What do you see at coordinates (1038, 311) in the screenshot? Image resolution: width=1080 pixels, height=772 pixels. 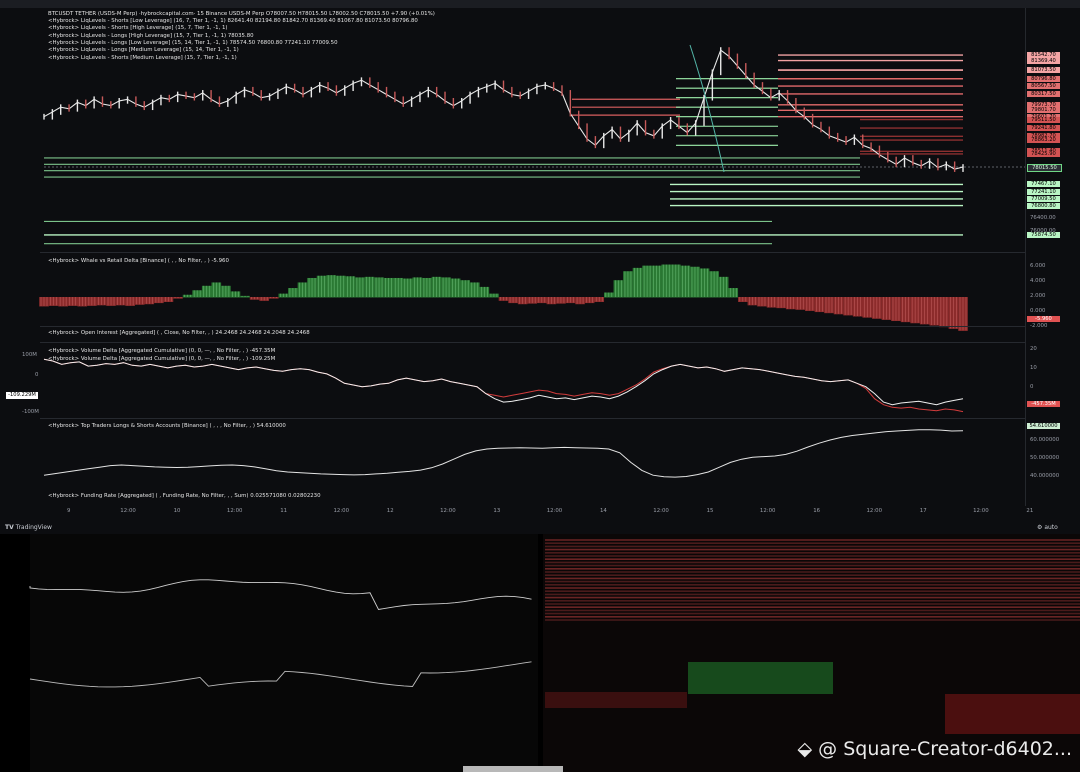 I see `whale-axis-tick: 0.000` at bounding box center [1038, 311].